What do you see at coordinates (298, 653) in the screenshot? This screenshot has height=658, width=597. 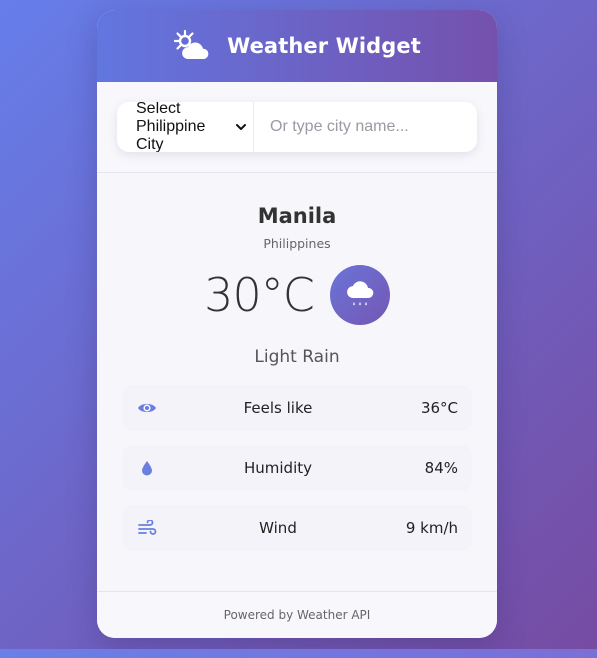 I see `bottom-strip` at bounding box center [298, 653].